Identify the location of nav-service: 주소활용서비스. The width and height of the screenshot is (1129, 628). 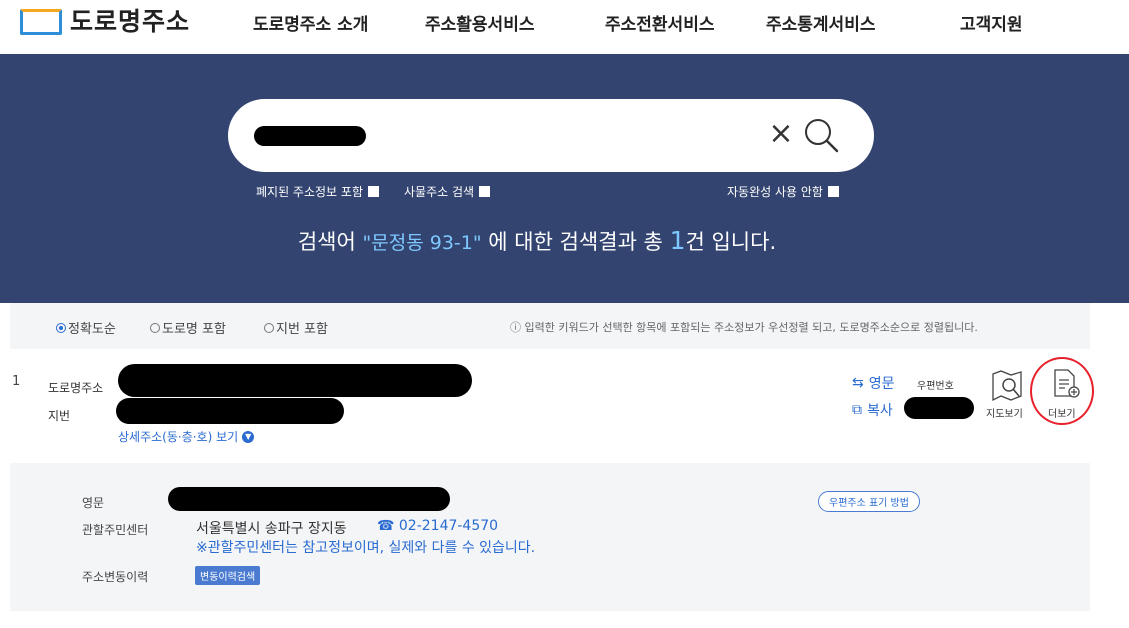
(479, 22).